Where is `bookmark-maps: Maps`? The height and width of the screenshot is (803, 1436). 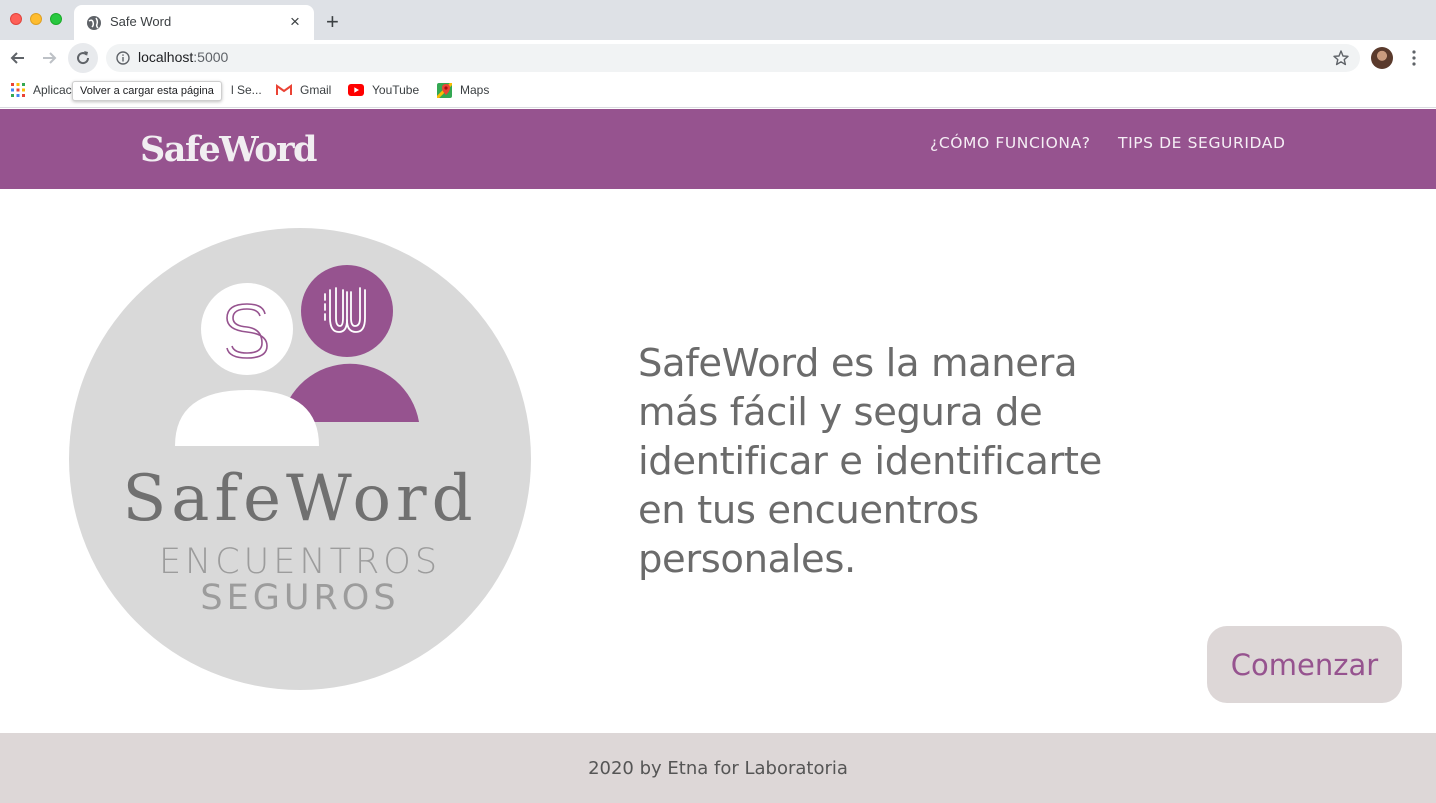
bookmark-maps: Maps is located at coordinates (463, 90).